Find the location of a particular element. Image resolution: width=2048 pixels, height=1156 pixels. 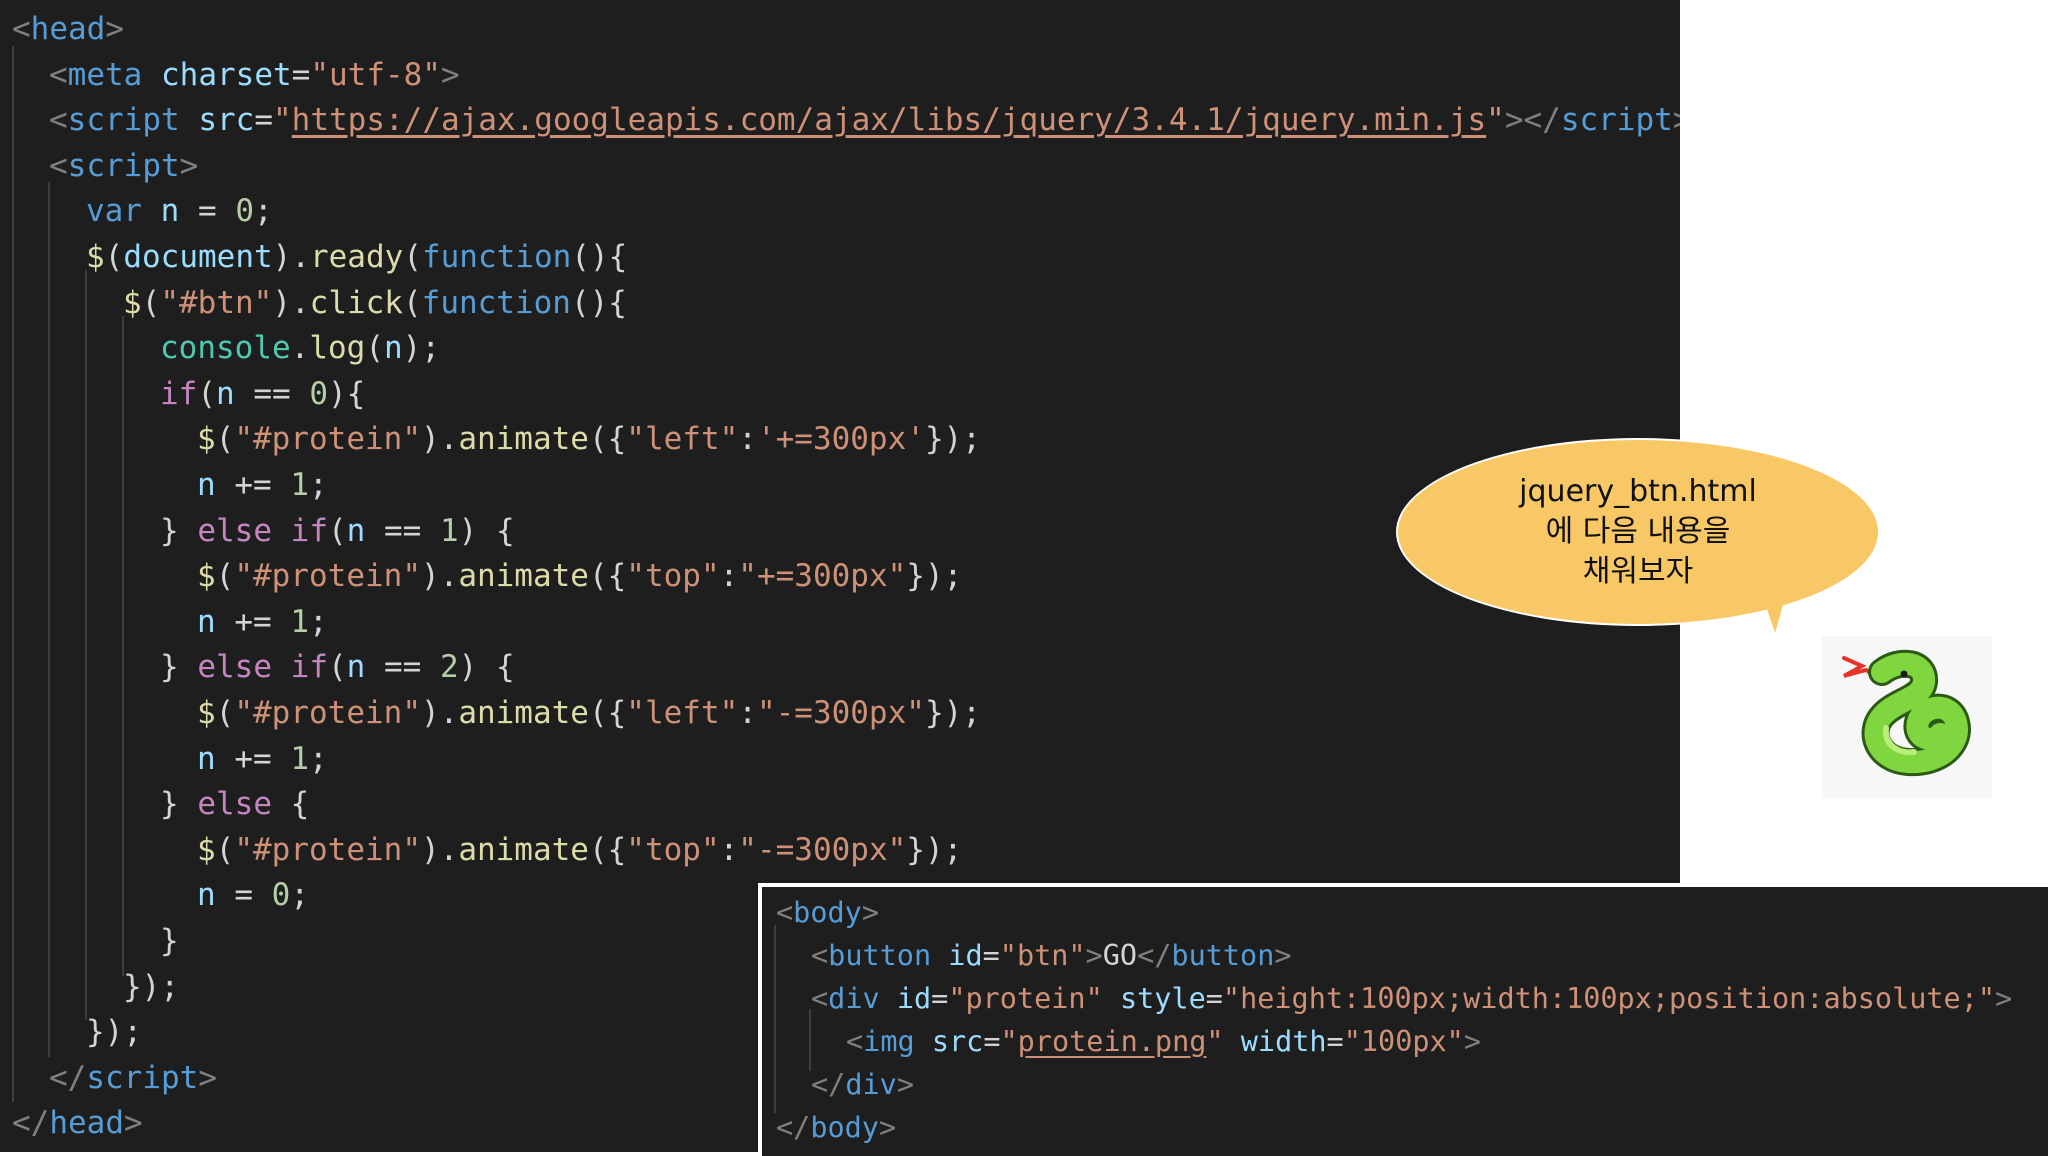

code-line: </head> is located at coordinates (77, 1123).